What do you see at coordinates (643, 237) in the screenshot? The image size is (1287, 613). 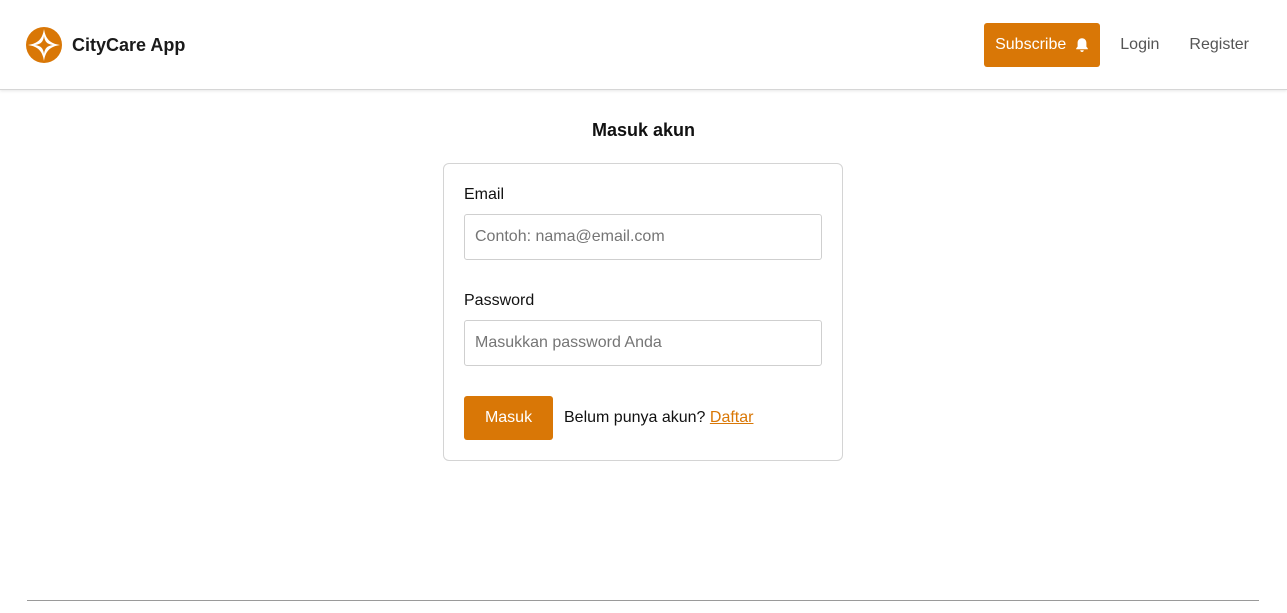 I see `email-input` at bounding box center [643, 237].